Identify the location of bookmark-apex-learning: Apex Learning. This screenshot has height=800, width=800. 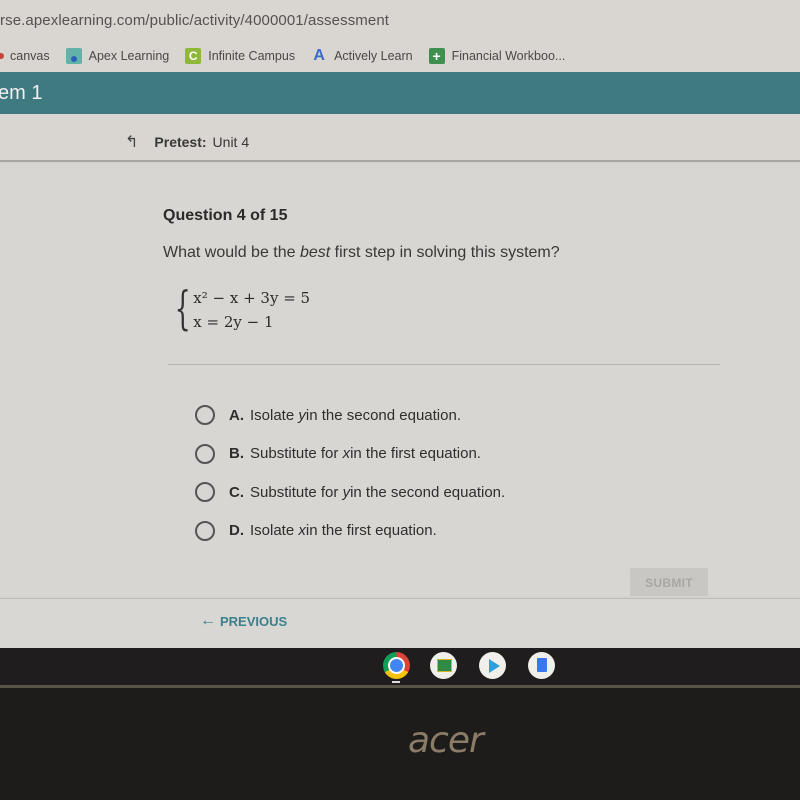
(117, 56).